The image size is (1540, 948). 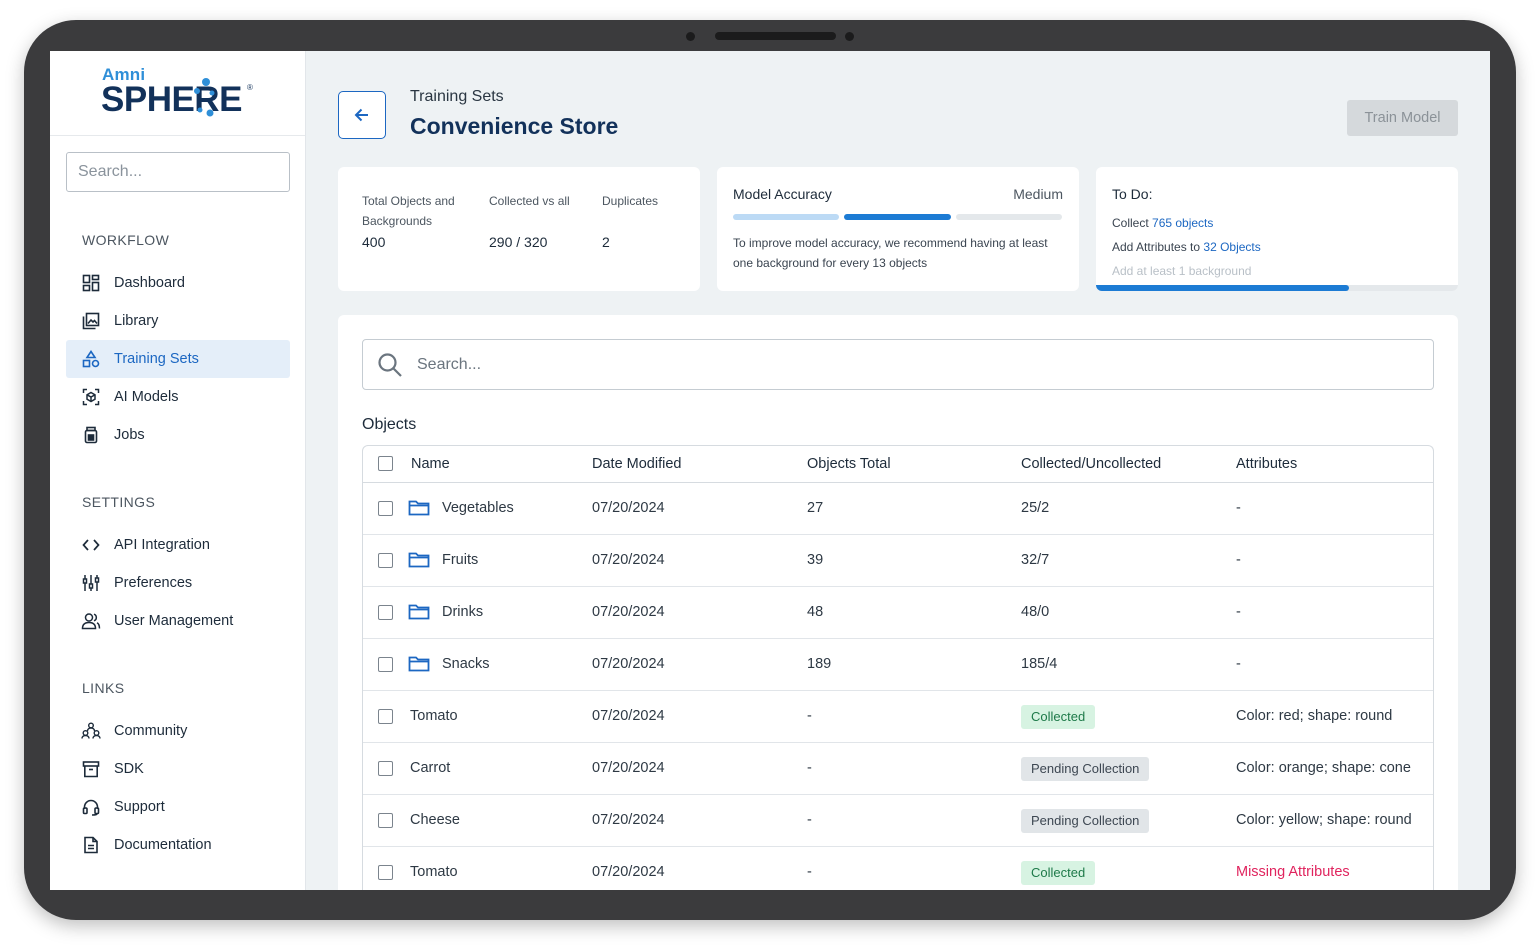 What do you see at coordinates (435, 820) in the screenshot?
I see `row-name: Cheese` at bounding box center [435, 820].